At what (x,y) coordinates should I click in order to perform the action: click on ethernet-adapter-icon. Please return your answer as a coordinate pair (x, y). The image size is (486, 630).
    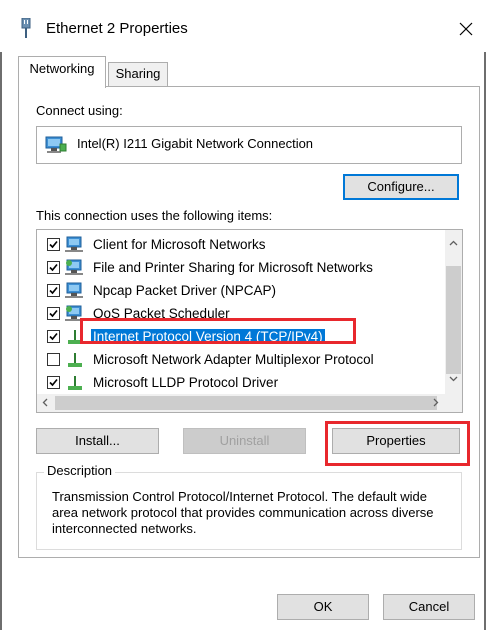
    Looking at the image, I should click on (26, 27).